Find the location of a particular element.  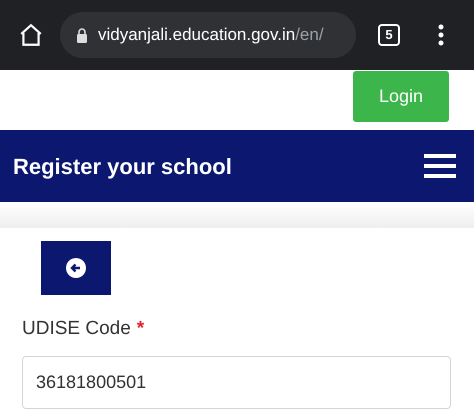

url-text: vidyanjali.education.gov.in/en/ is located at coordinates (211, 35).